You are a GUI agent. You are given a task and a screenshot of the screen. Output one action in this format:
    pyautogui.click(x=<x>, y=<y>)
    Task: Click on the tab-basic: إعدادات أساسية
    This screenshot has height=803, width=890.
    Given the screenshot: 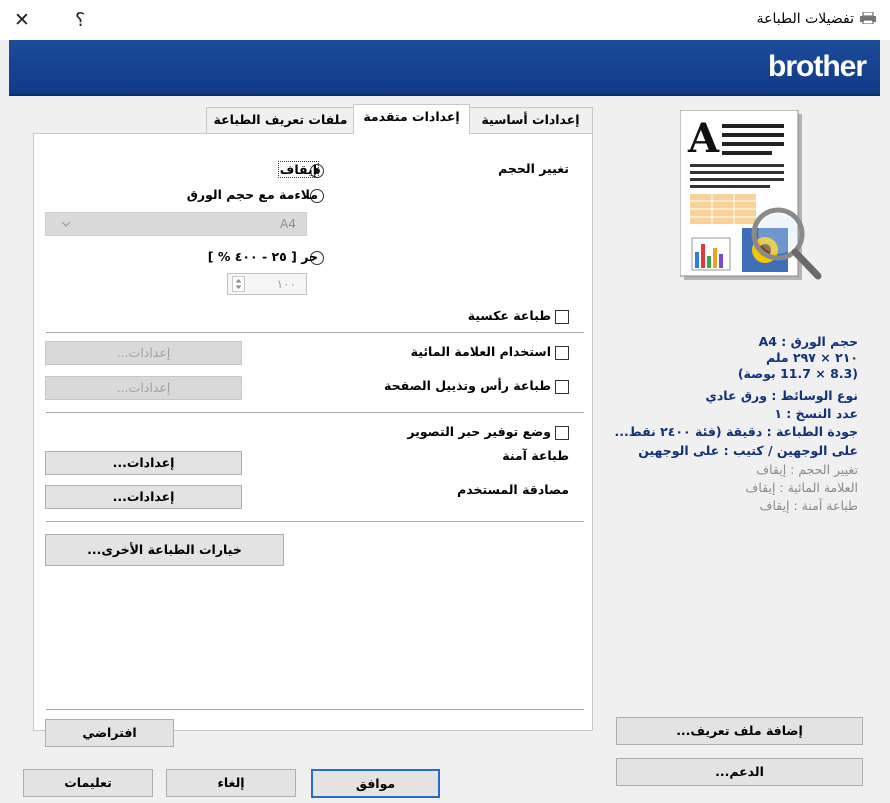 What is the action you would take?
    pyautogui.click(x=530, y=120)
    